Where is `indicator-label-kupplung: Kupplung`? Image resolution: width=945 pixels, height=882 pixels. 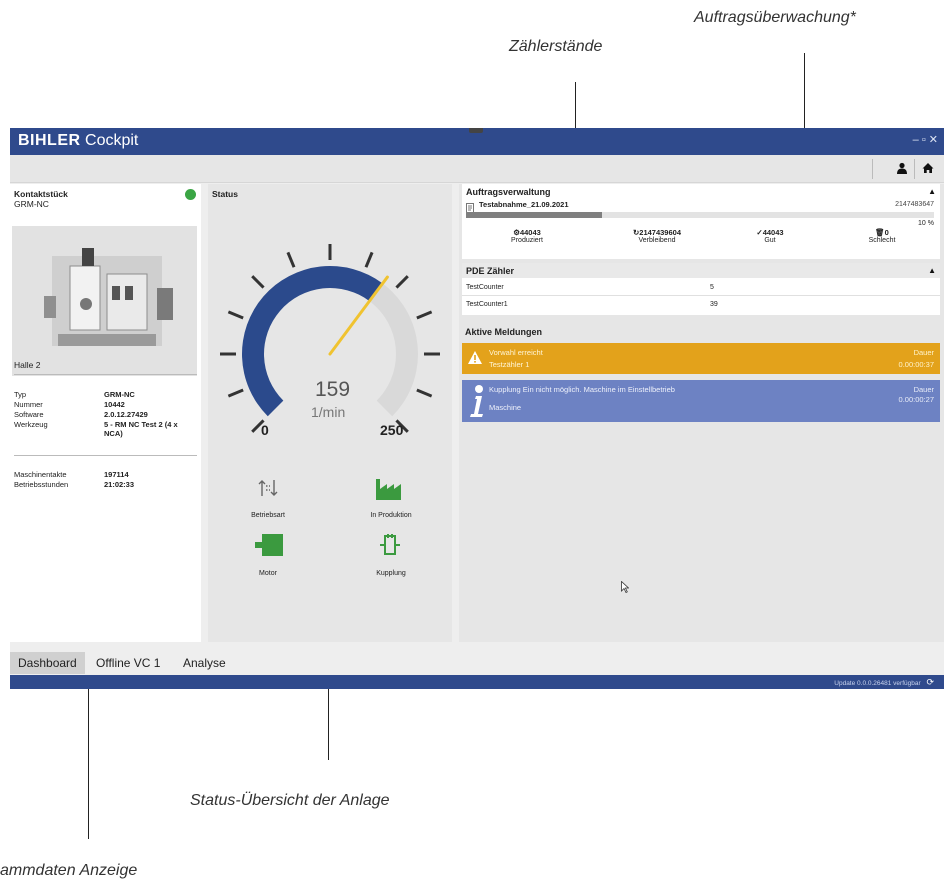 indicator-label-kupplung: Kupplung is located at coordinates (391, 573).